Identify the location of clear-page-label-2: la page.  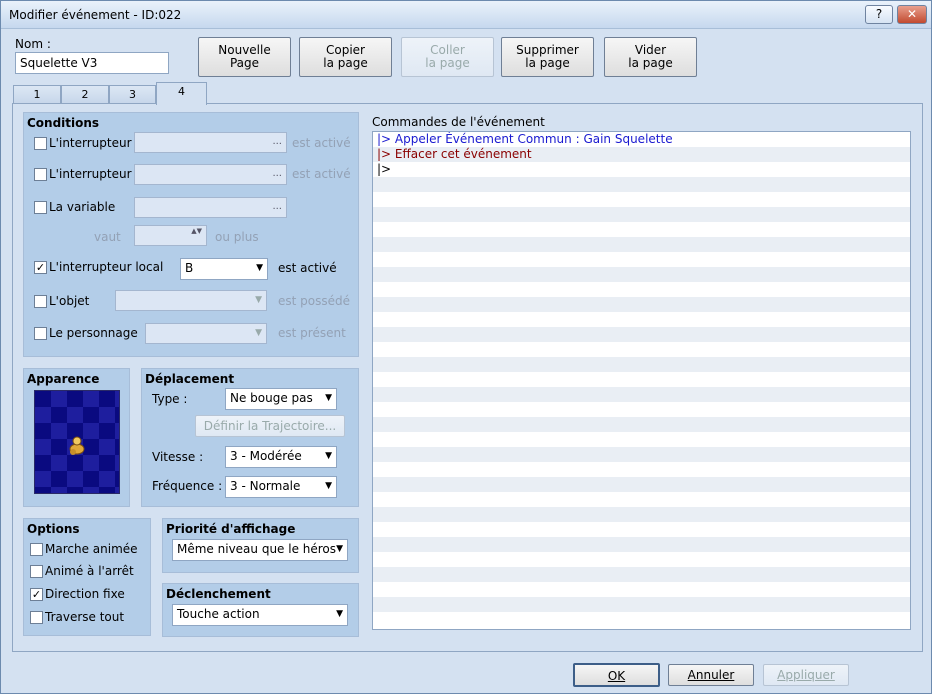
(650, 63).